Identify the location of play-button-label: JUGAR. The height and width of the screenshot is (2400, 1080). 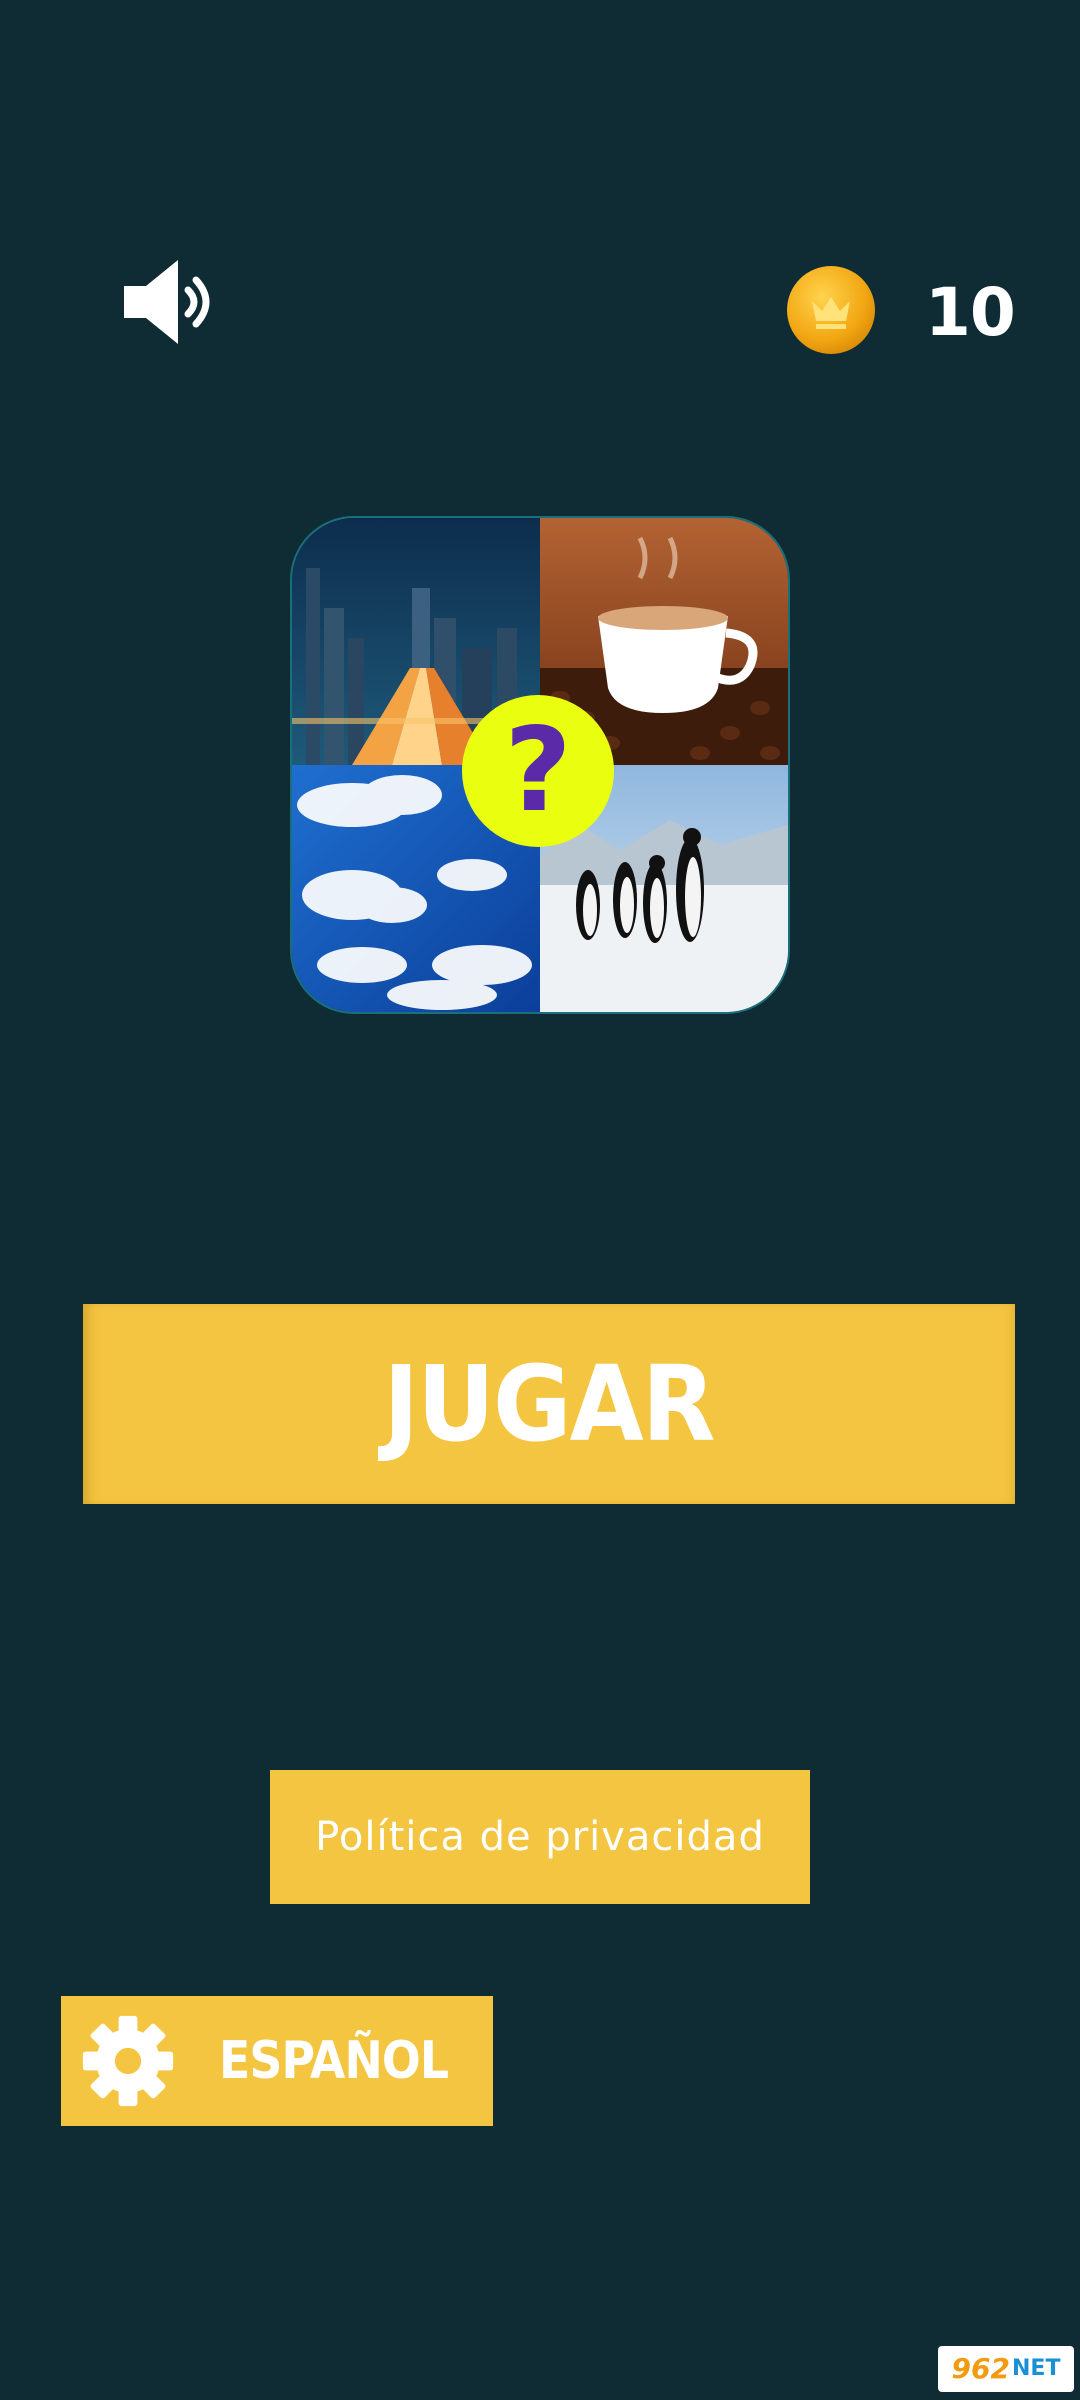
(549, 1404).